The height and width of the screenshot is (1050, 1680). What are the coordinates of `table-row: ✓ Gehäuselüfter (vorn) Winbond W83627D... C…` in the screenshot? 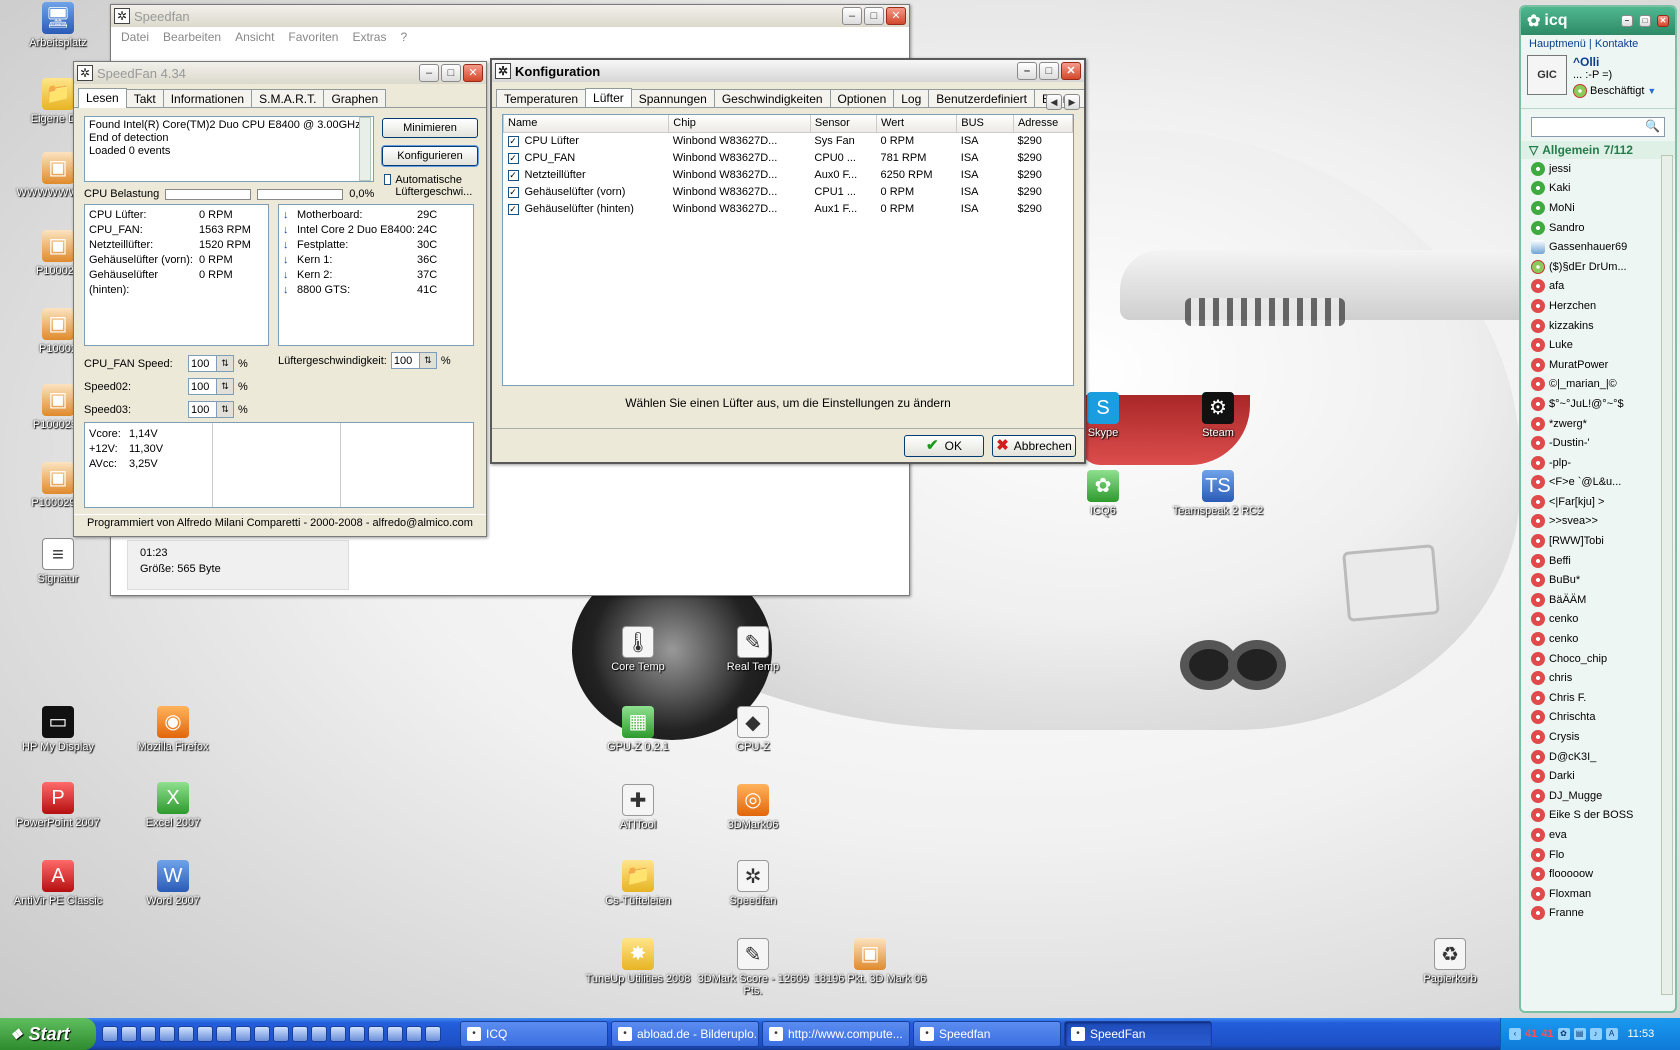 It's located at (788, 191).